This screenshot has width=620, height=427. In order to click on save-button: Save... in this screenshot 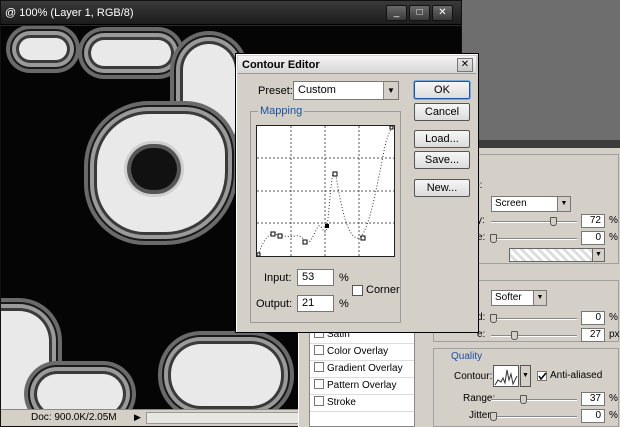, I will do `click(442, 160)`.